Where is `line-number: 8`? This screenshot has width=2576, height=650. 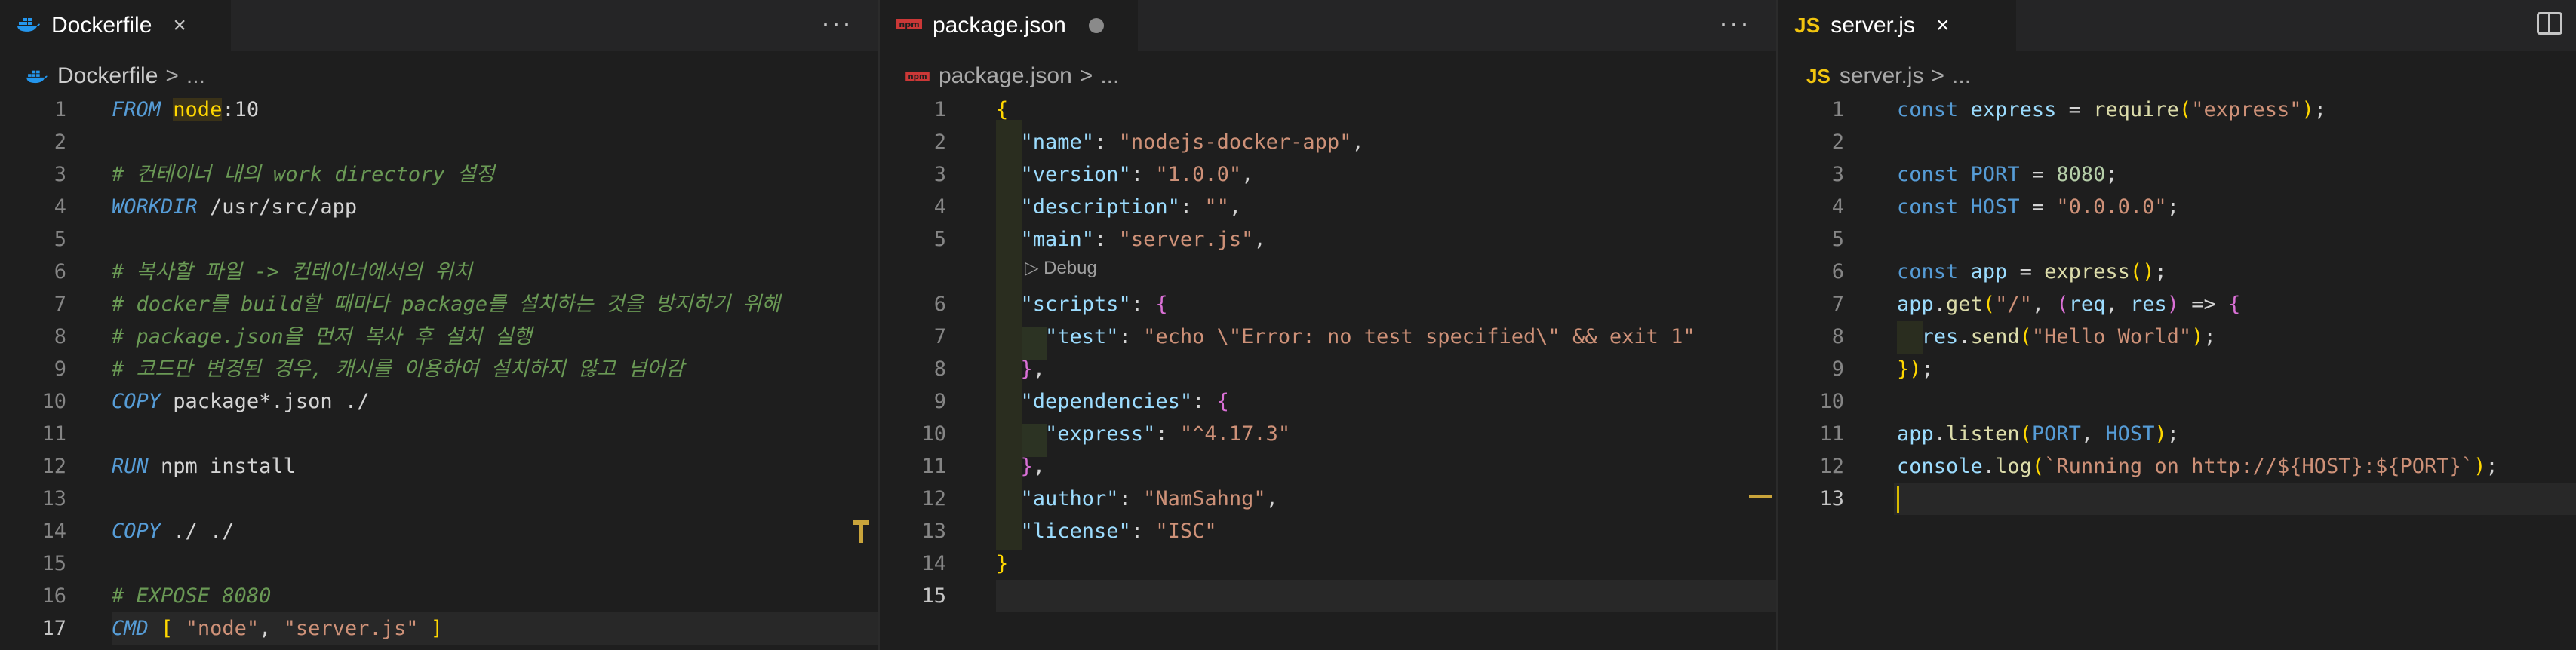 line-number: 8 is located at coordinates (939, 369).